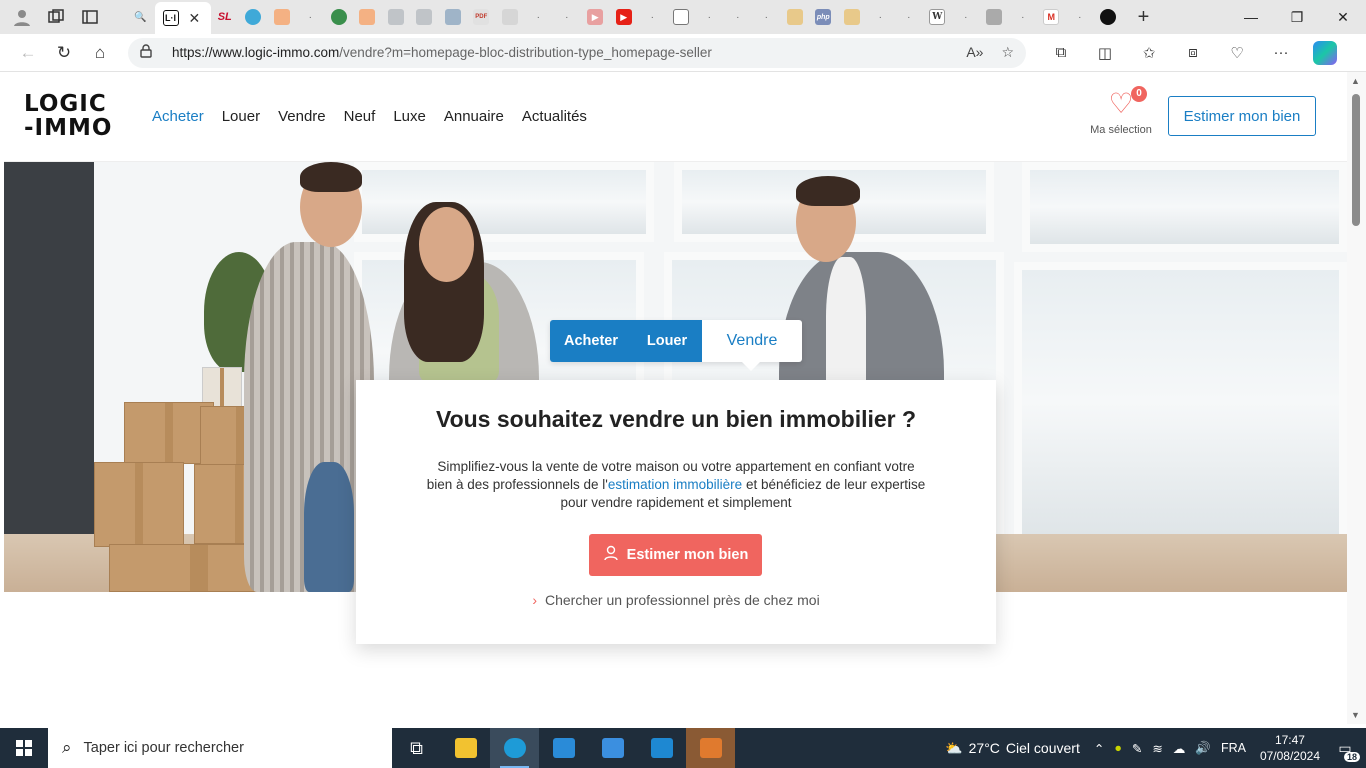 This screenshot has width=1366, height=768. What do you see at coordinates (1343, 17) in the screenshot?
I see `close-window-button: ✕` at bounding box center [1343, 17].